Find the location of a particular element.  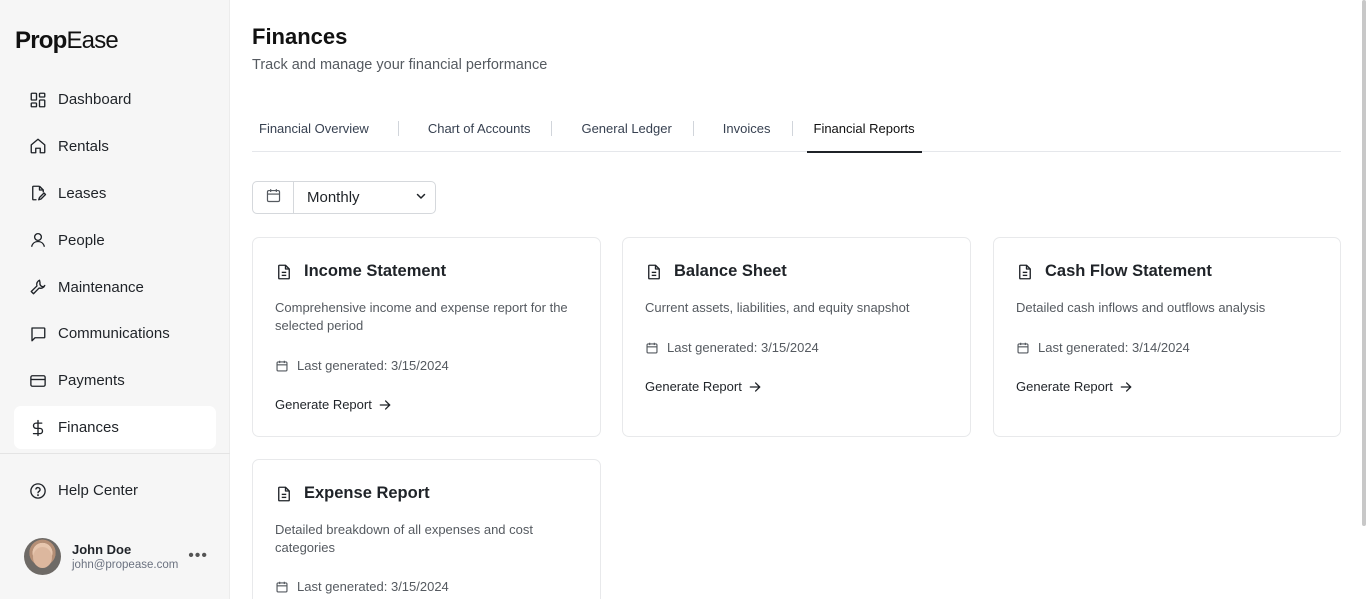

tab-financial-reports: Financial Reports is located at coordinates (864, 129).